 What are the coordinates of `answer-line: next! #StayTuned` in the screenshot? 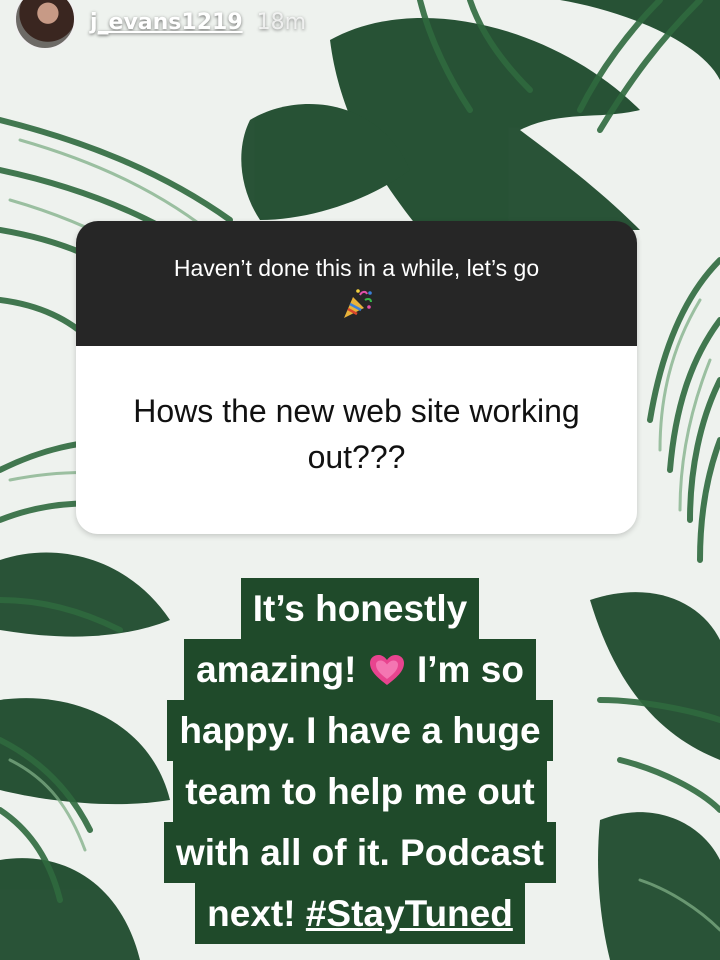 It's located at (360, 913).